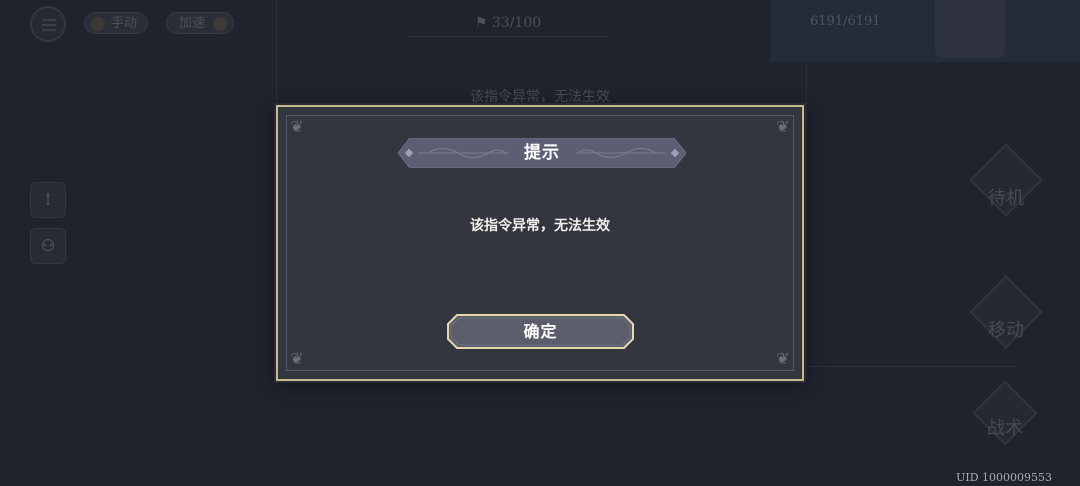 The image size is (1080, 486). Describe the element at coordinates (845, 21) in the screenshot. I see `hp-value: 6191/6191` at that location.